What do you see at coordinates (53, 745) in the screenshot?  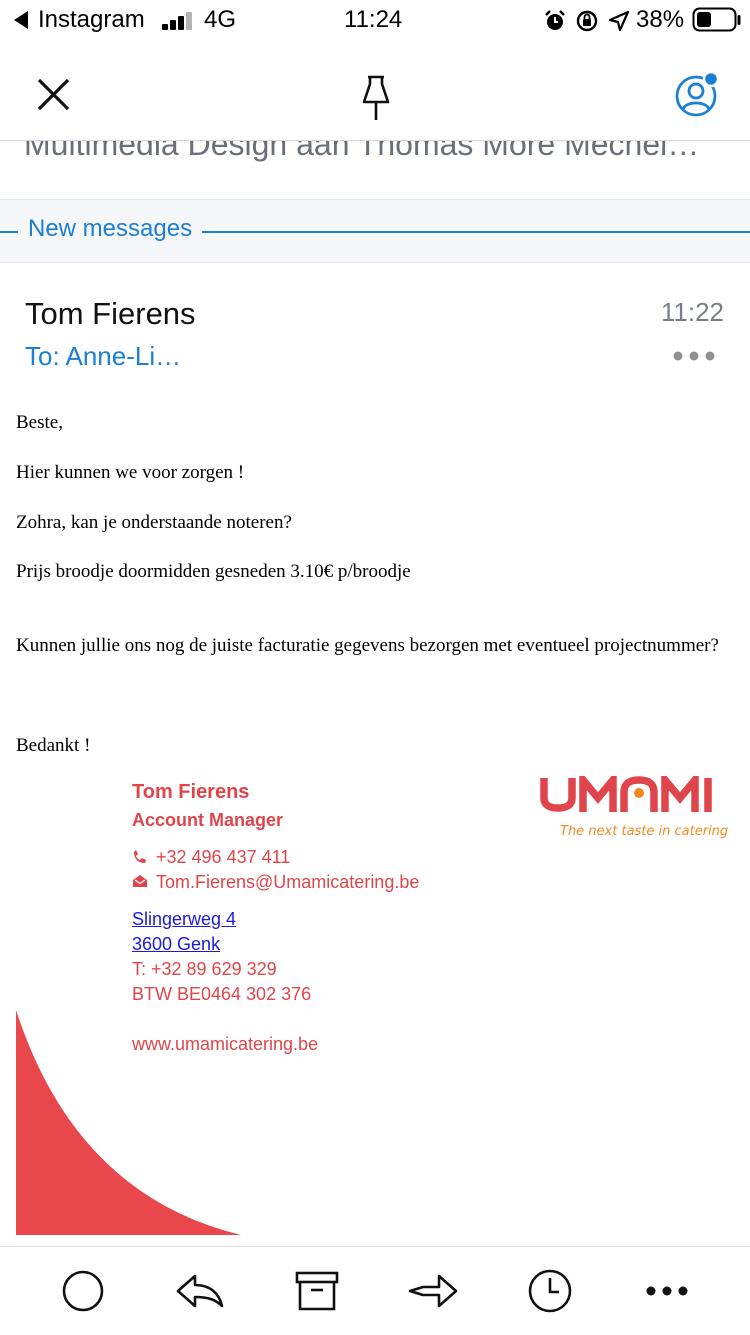 I see `body-closing: Bedankt !` at bounding box center [53, 745].